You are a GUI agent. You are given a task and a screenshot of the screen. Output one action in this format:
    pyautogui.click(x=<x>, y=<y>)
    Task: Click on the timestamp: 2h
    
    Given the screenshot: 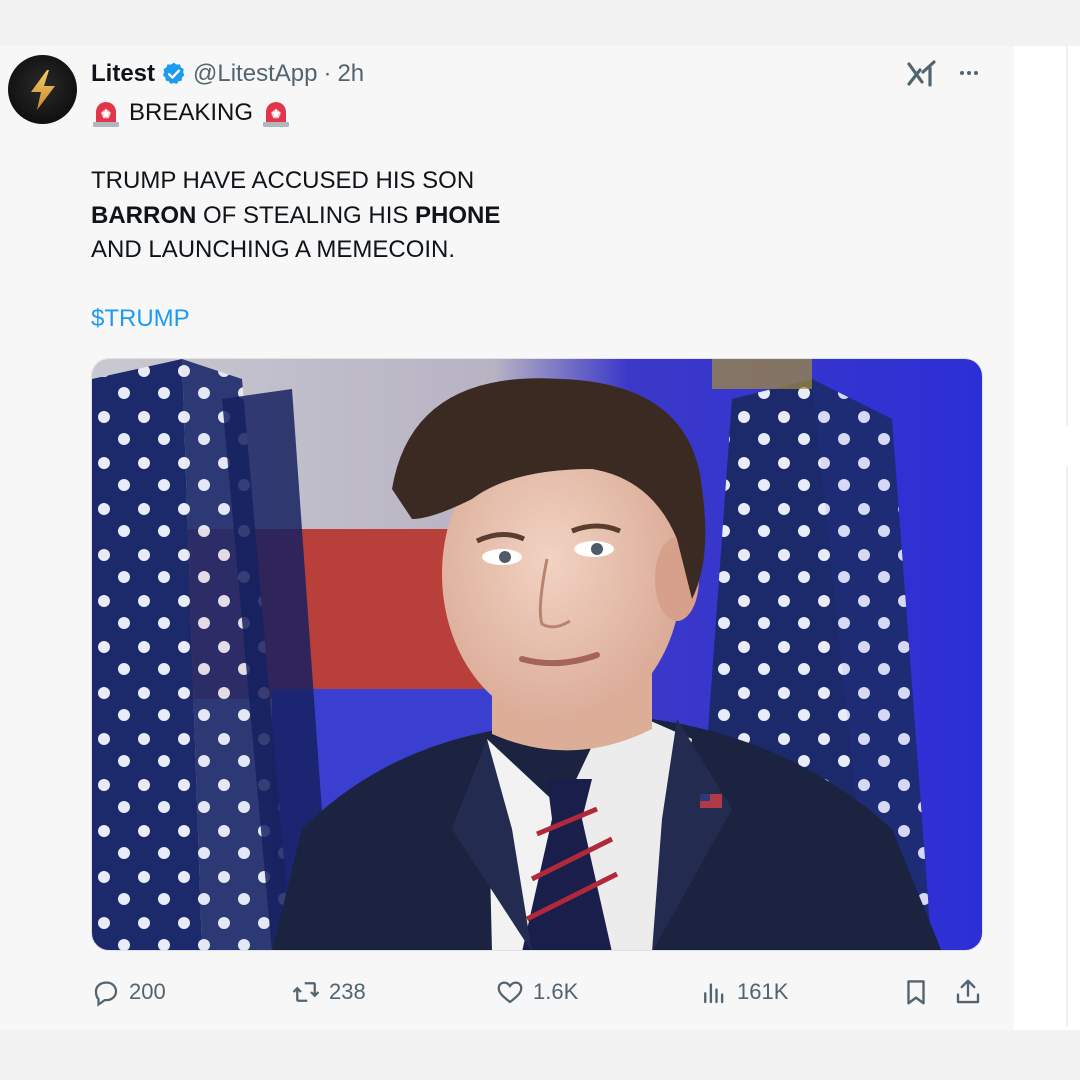 What is the action you would take?
    pyautogui.click(x=350, y=74)
    